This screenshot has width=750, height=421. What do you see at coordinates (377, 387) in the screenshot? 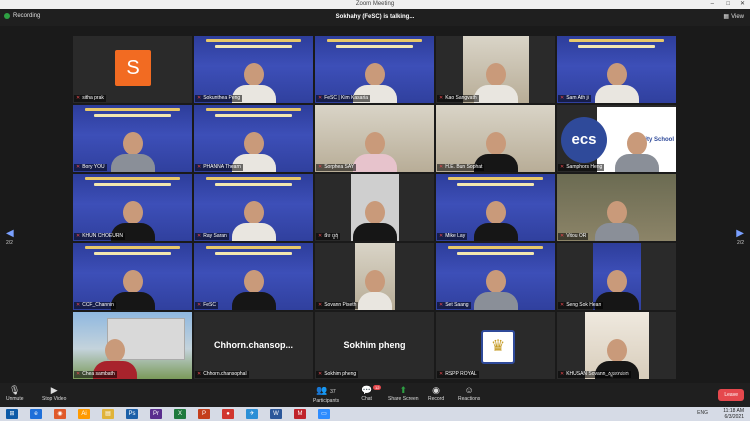
I see `chat-unread-badge: 12` at bounding box center [377, 387].